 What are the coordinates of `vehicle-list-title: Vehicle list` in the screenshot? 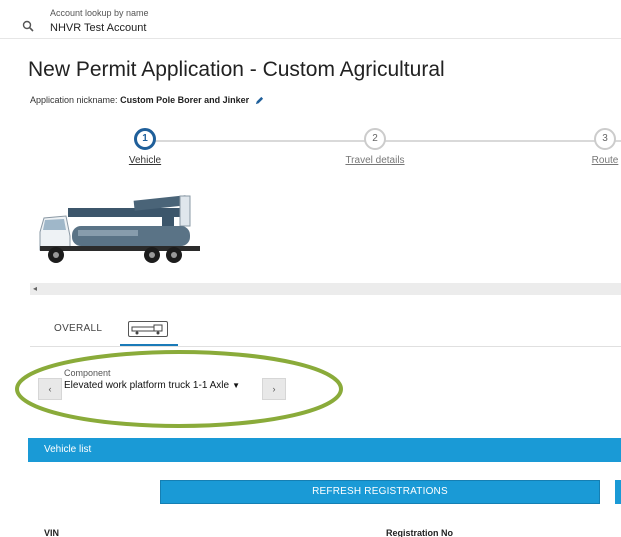 It's located at (68, 449).